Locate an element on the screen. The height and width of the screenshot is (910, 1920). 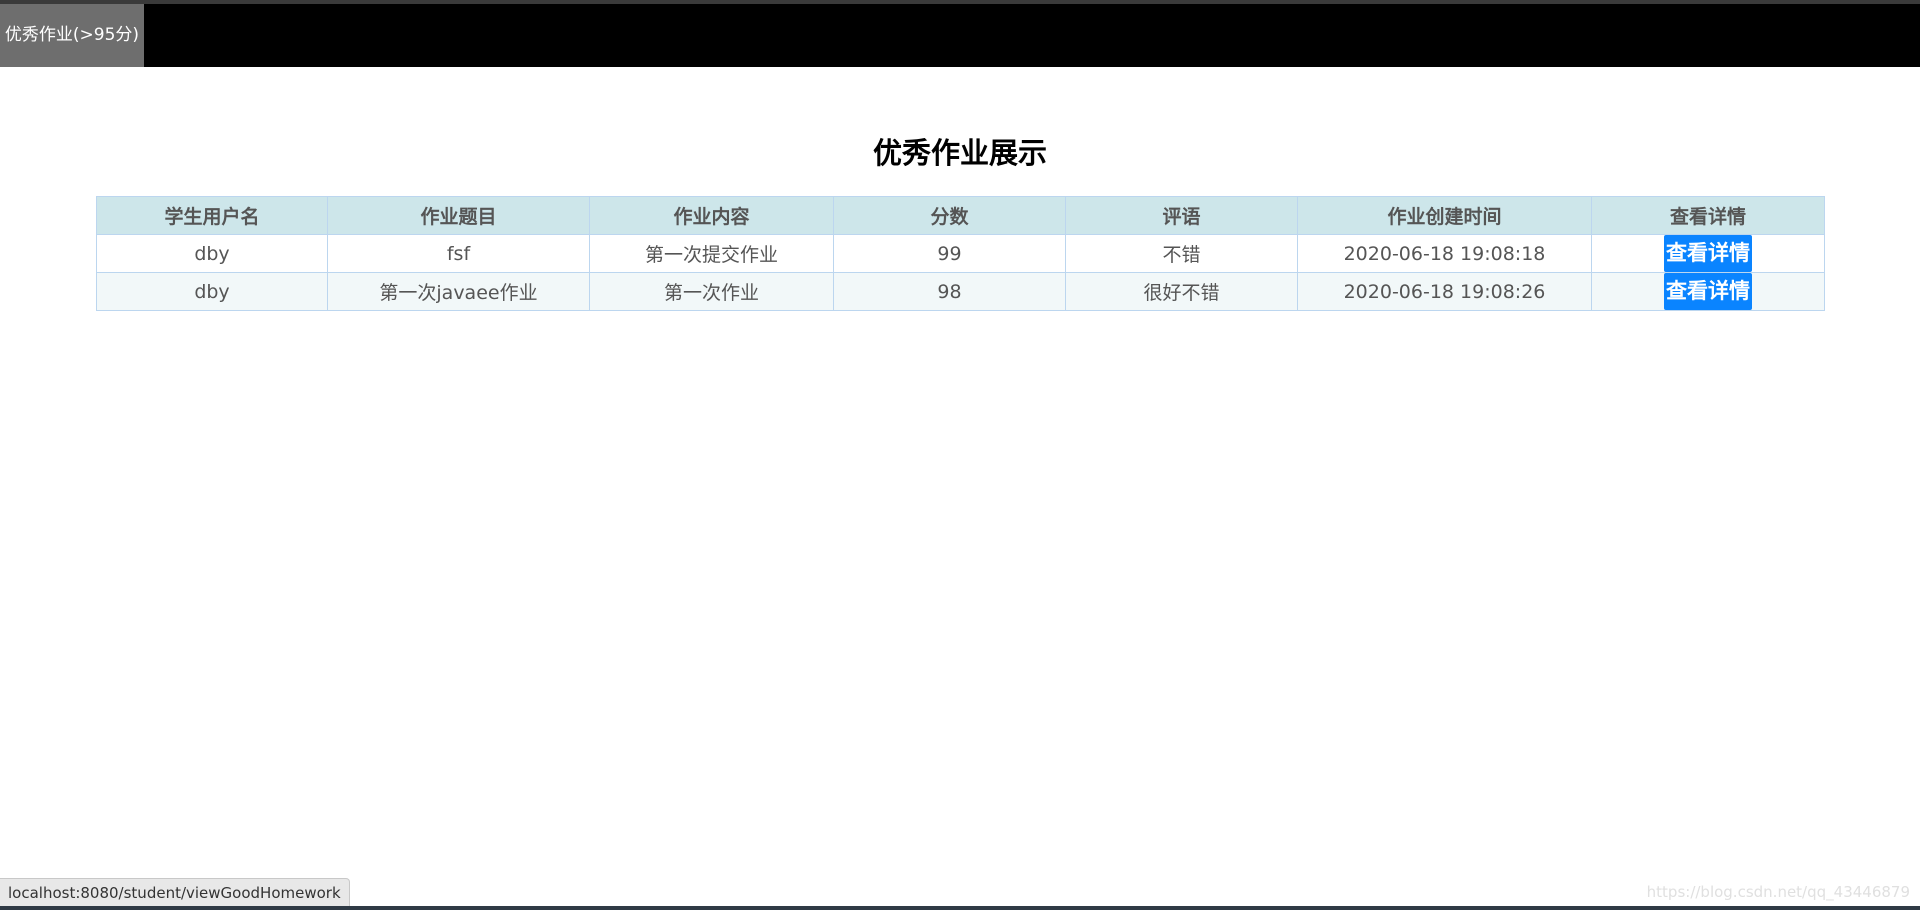
table-header-row: 学生用户名 作业题目 作业内容 分数 评语 作业创建时间 查看详情 is located at coordinates (960, 215).